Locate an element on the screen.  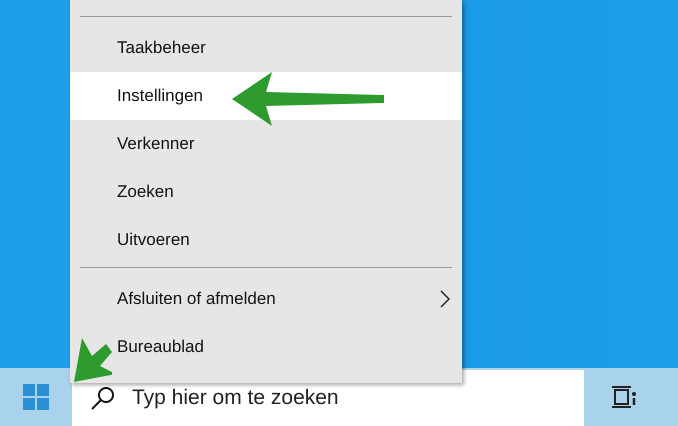
menu-item: Zoeken is located at coordinates (266, 192).